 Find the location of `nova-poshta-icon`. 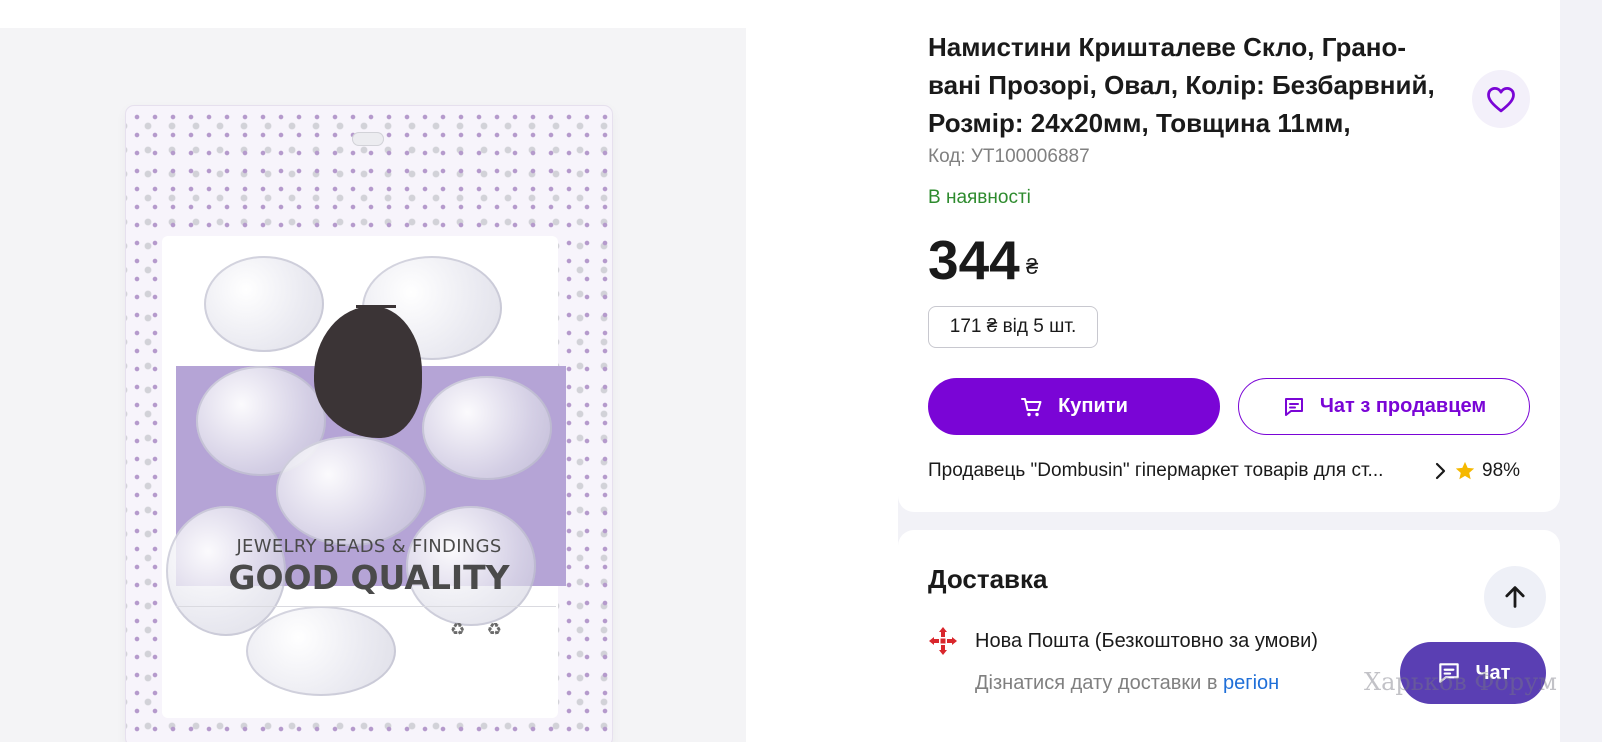

nova-poshta-icon is located at coordinates (943, 641).